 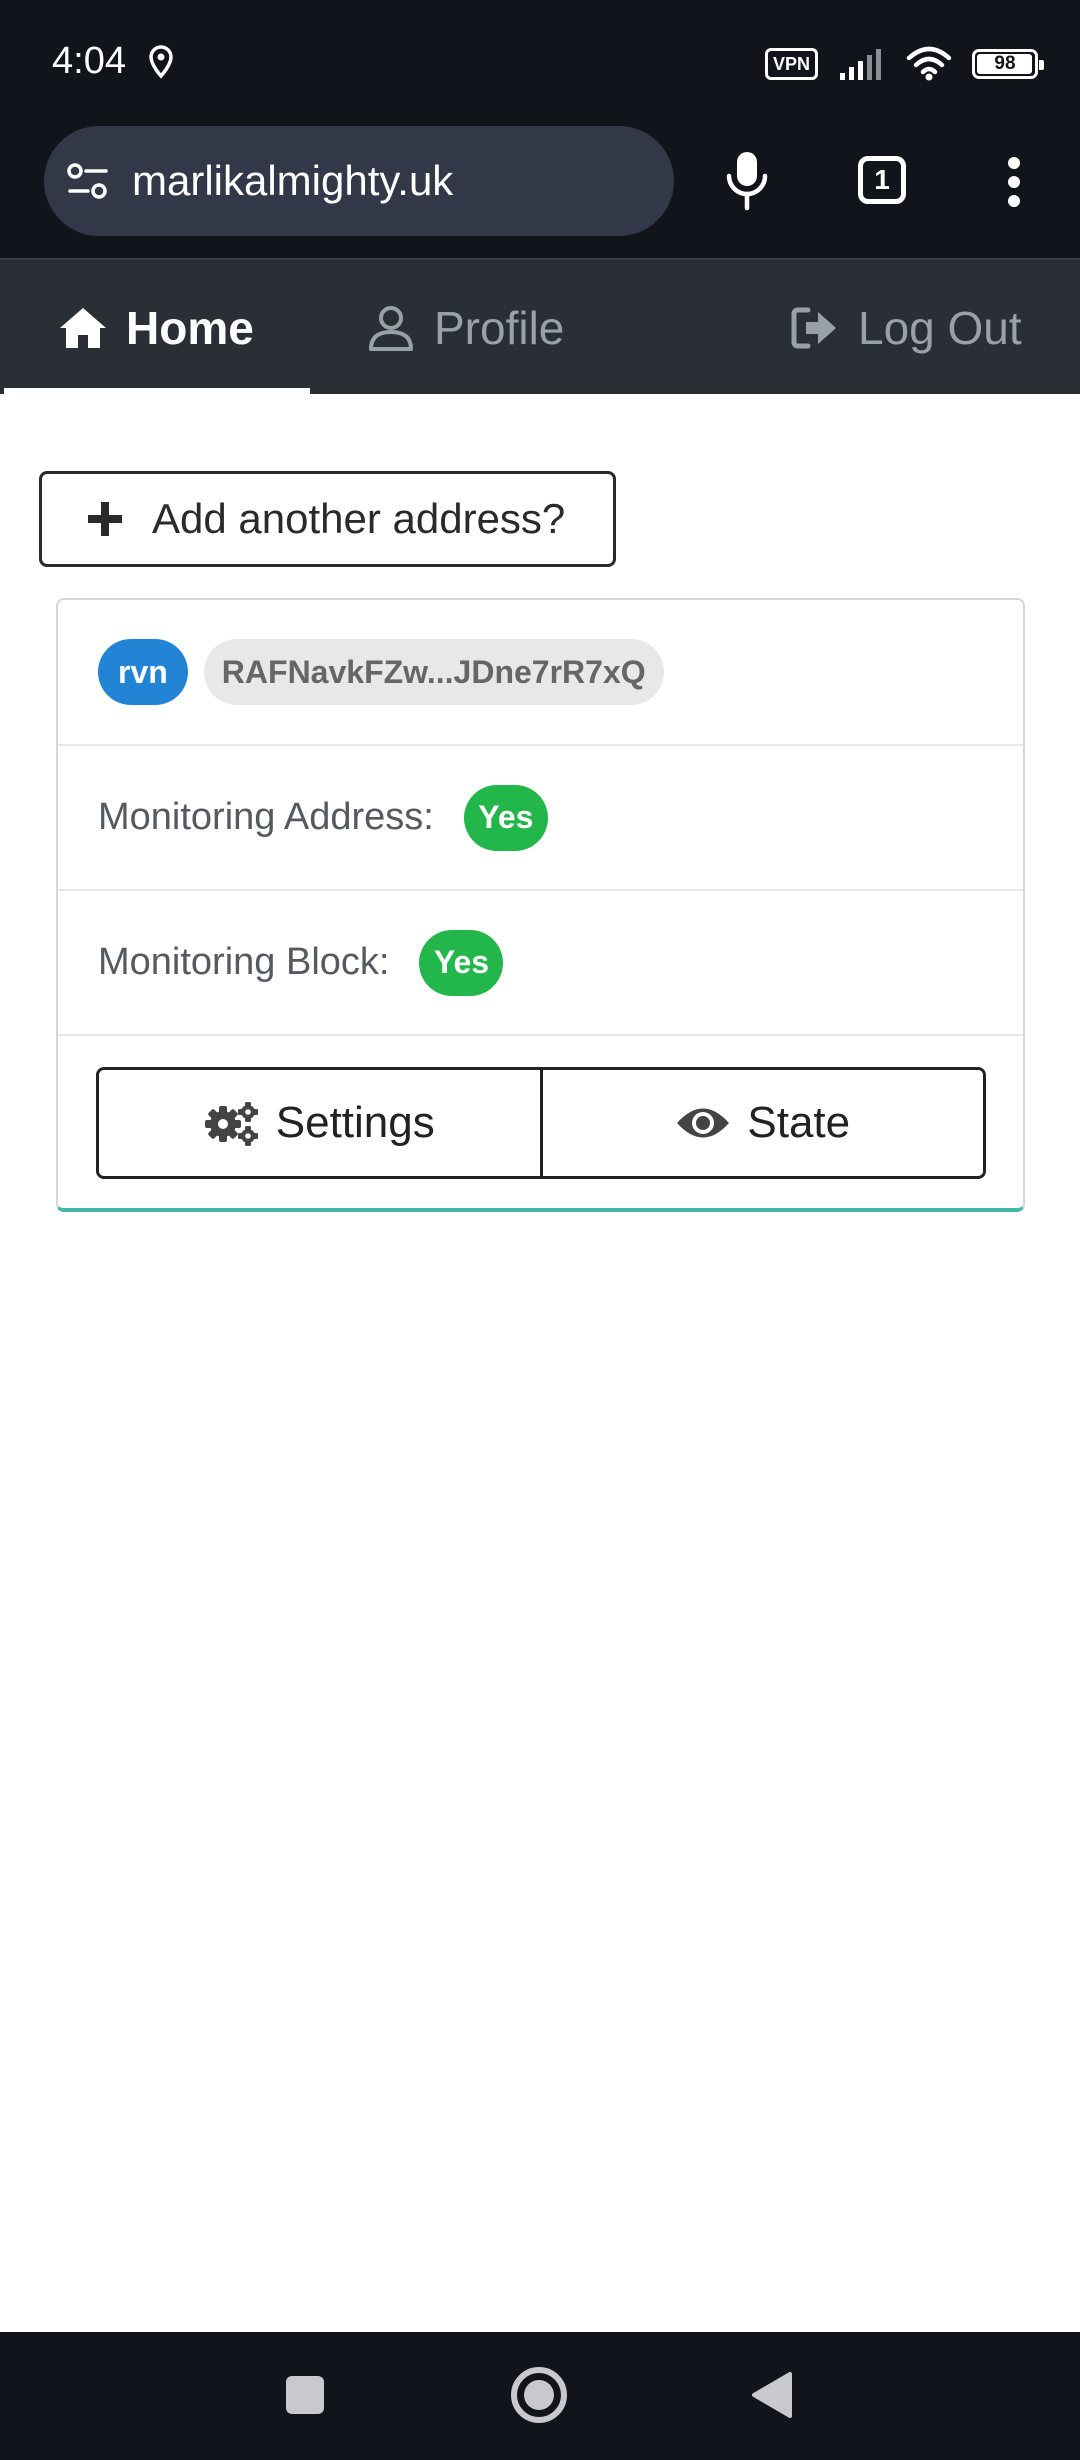 I want to click on monitoring-block-row: Monitoring Block: Yes, so click(x=540, y=963).